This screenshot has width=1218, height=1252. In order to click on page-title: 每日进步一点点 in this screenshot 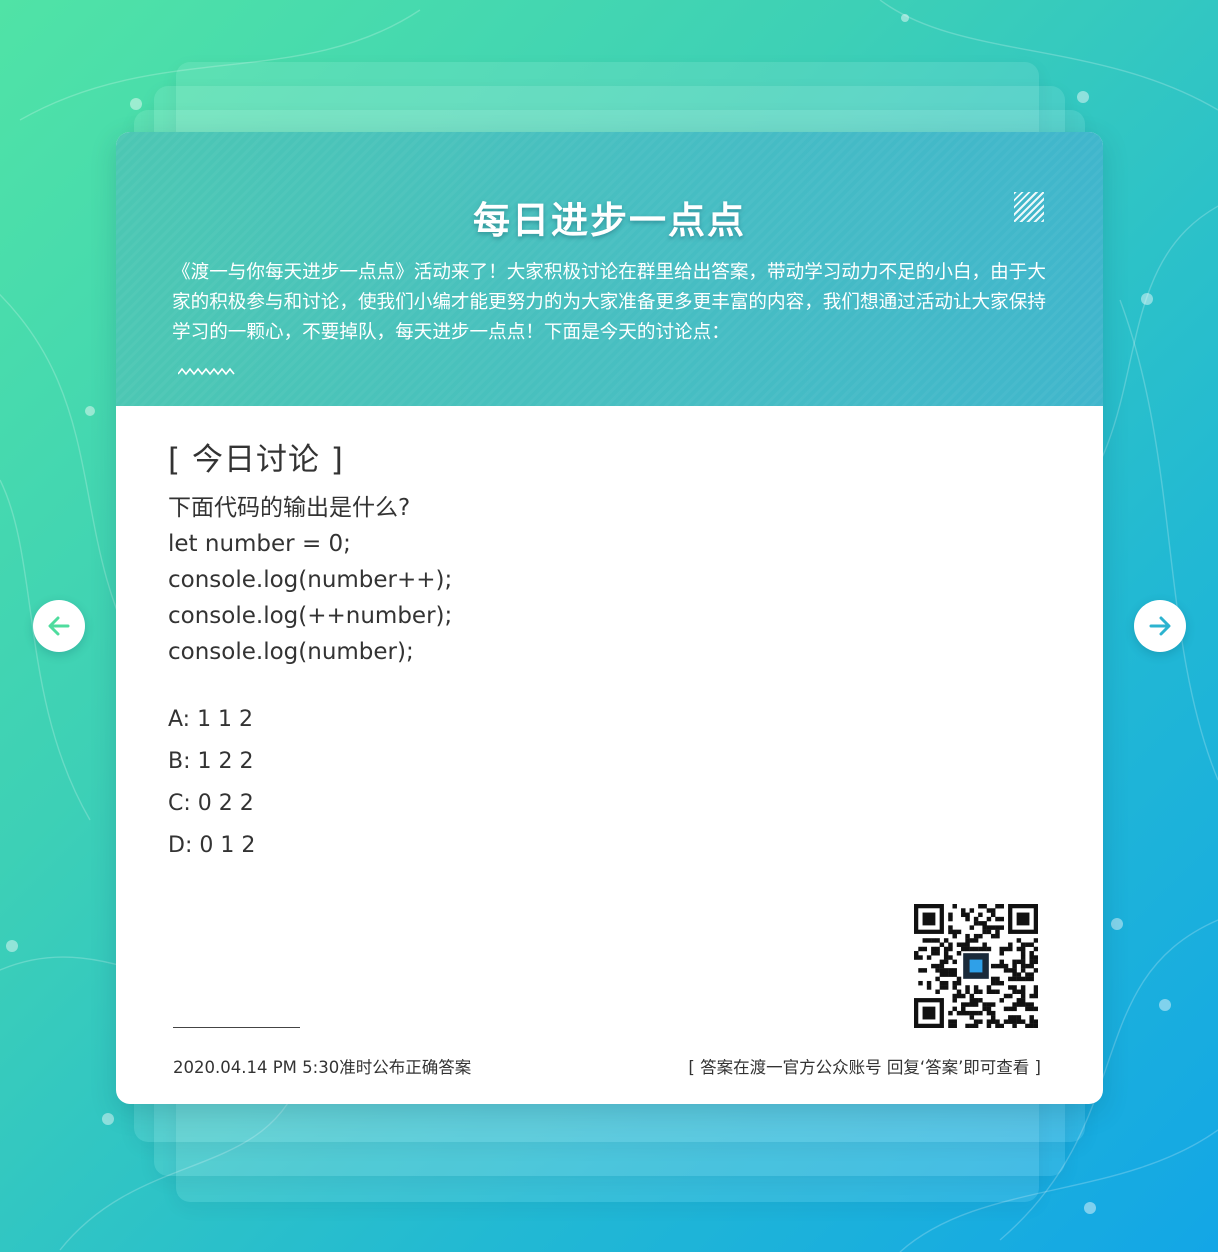, I will do `click(609, 220)`.